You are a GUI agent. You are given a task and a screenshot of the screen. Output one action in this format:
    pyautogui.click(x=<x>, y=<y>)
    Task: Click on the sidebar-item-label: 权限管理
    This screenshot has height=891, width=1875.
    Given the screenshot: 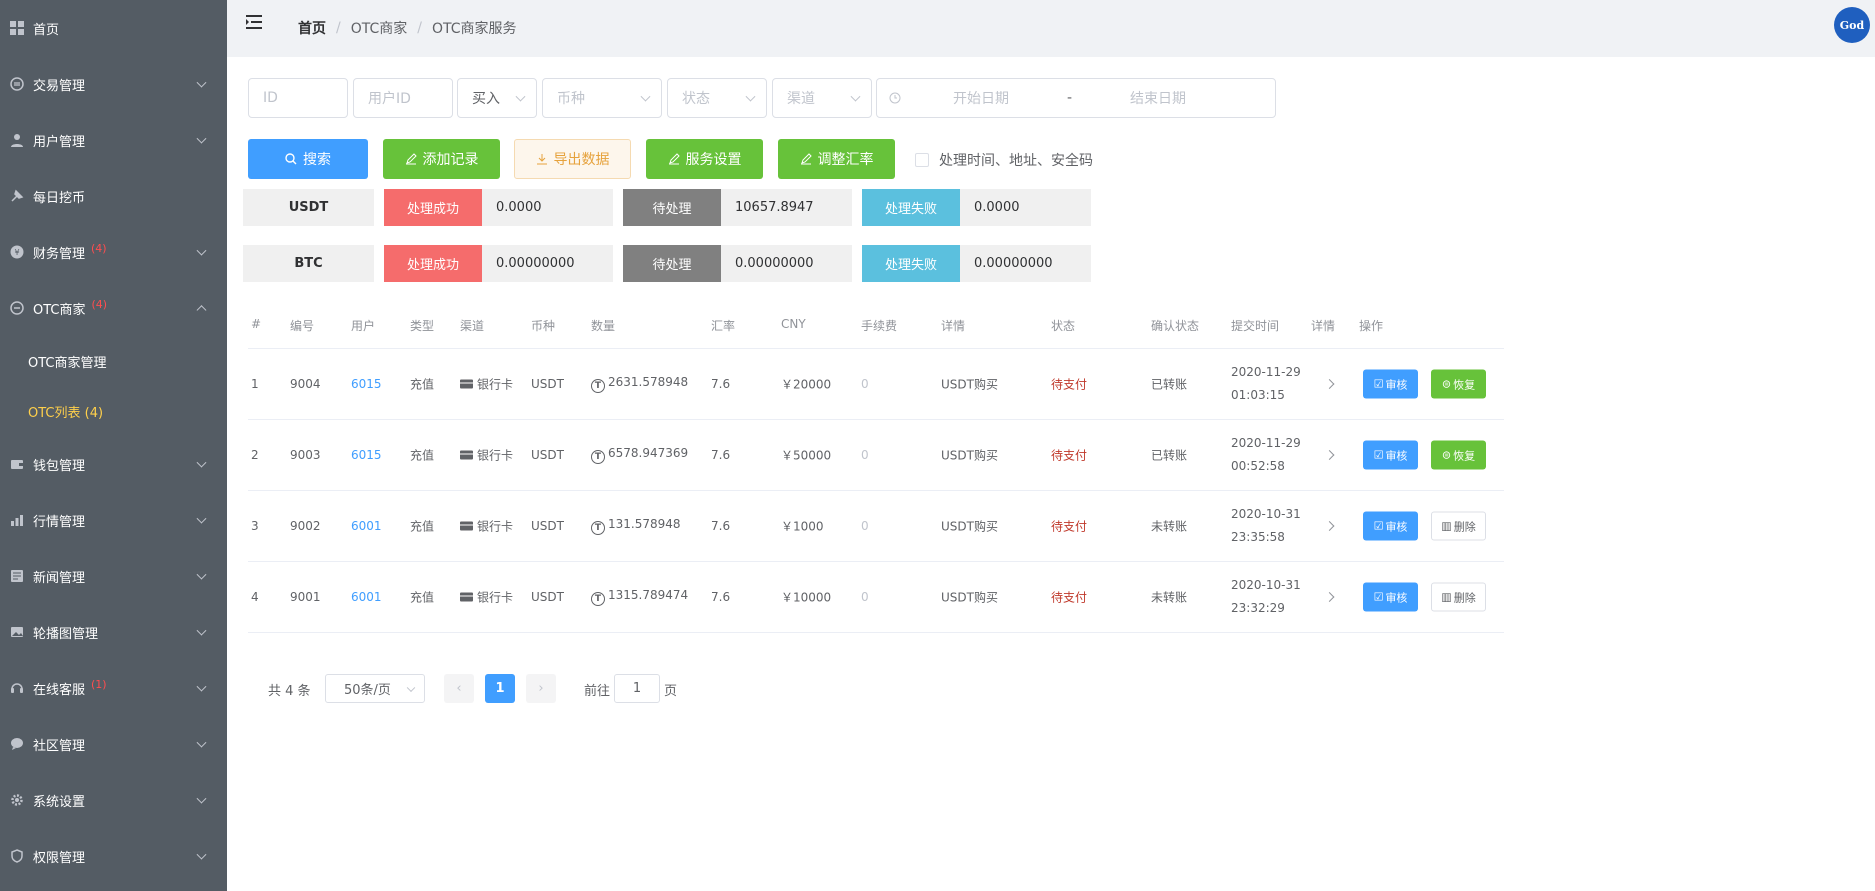 What is the action you would take?
    pyautogui.click(x=59, y=858)
    